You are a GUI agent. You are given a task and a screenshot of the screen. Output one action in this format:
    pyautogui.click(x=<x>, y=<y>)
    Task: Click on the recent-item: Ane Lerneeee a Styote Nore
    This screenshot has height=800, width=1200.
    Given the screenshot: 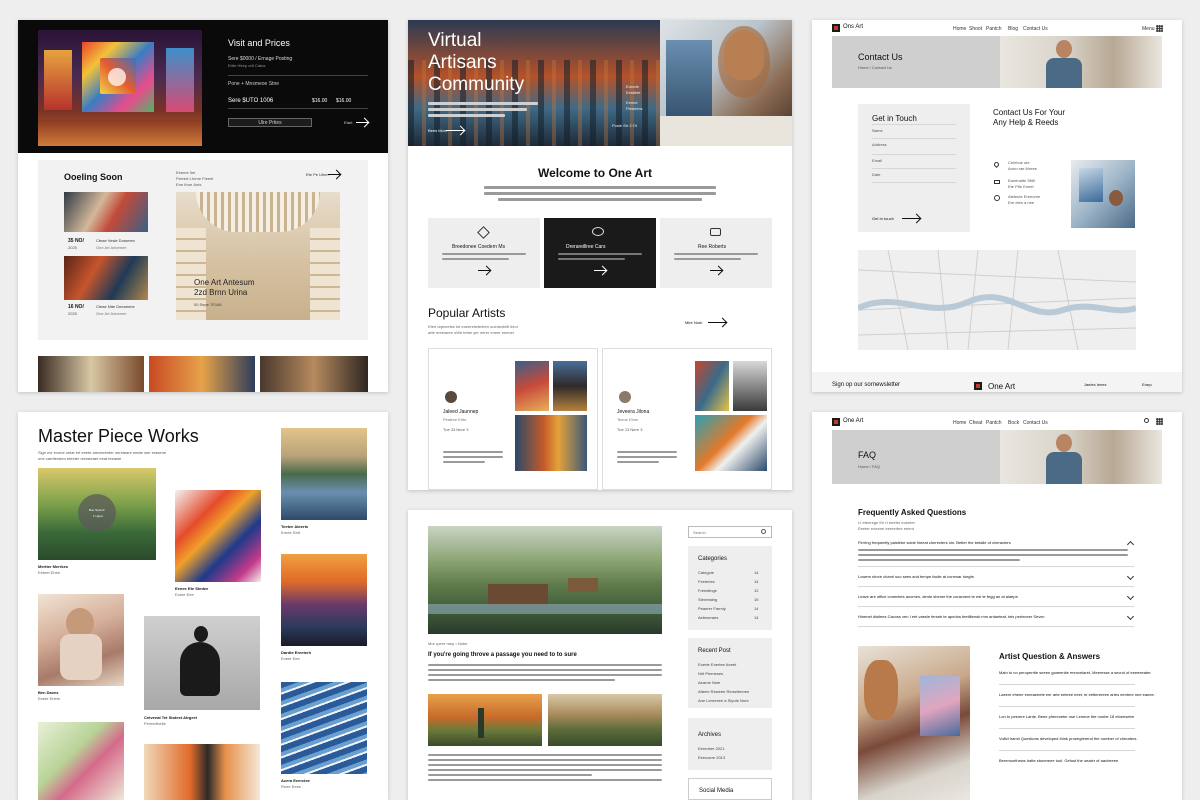 What is the action you would take?
    pyautogui.click(x=723, y=700)
    